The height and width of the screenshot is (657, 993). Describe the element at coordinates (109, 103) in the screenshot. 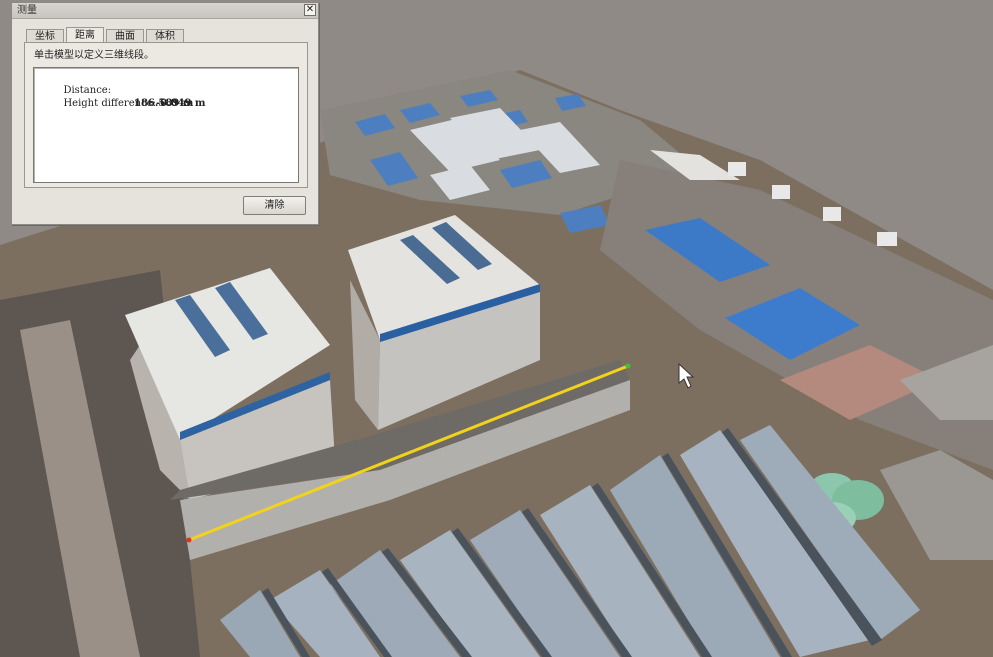

I see `height-difference-label: Height difference:` at that location.